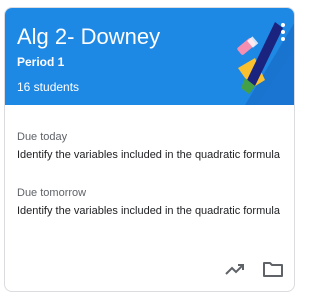 This screenshot has width=320, height=299. I want to click on folder-icon, so click(273, 269).